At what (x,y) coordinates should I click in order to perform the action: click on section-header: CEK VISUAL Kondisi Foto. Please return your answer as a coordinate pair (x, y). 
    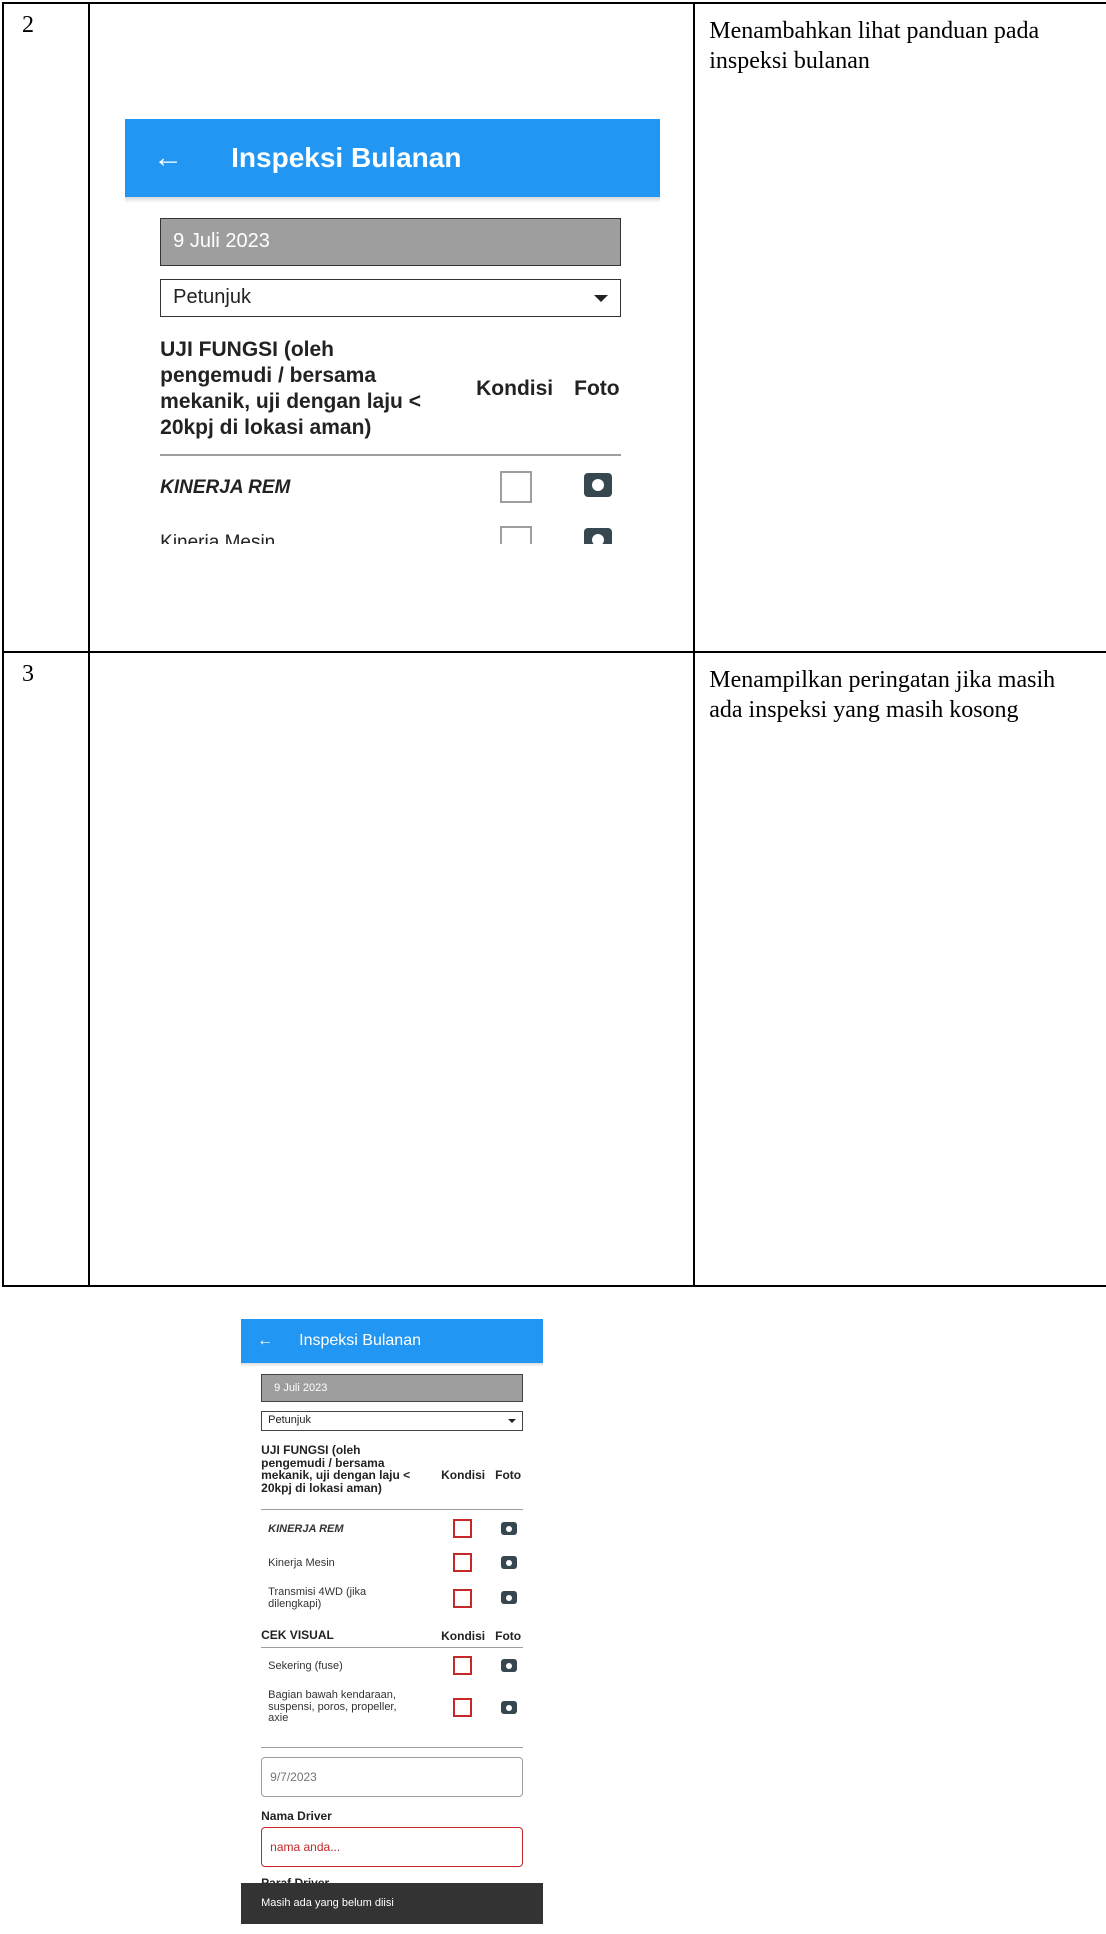
    Looking at the image, I should click on (392, 1635).